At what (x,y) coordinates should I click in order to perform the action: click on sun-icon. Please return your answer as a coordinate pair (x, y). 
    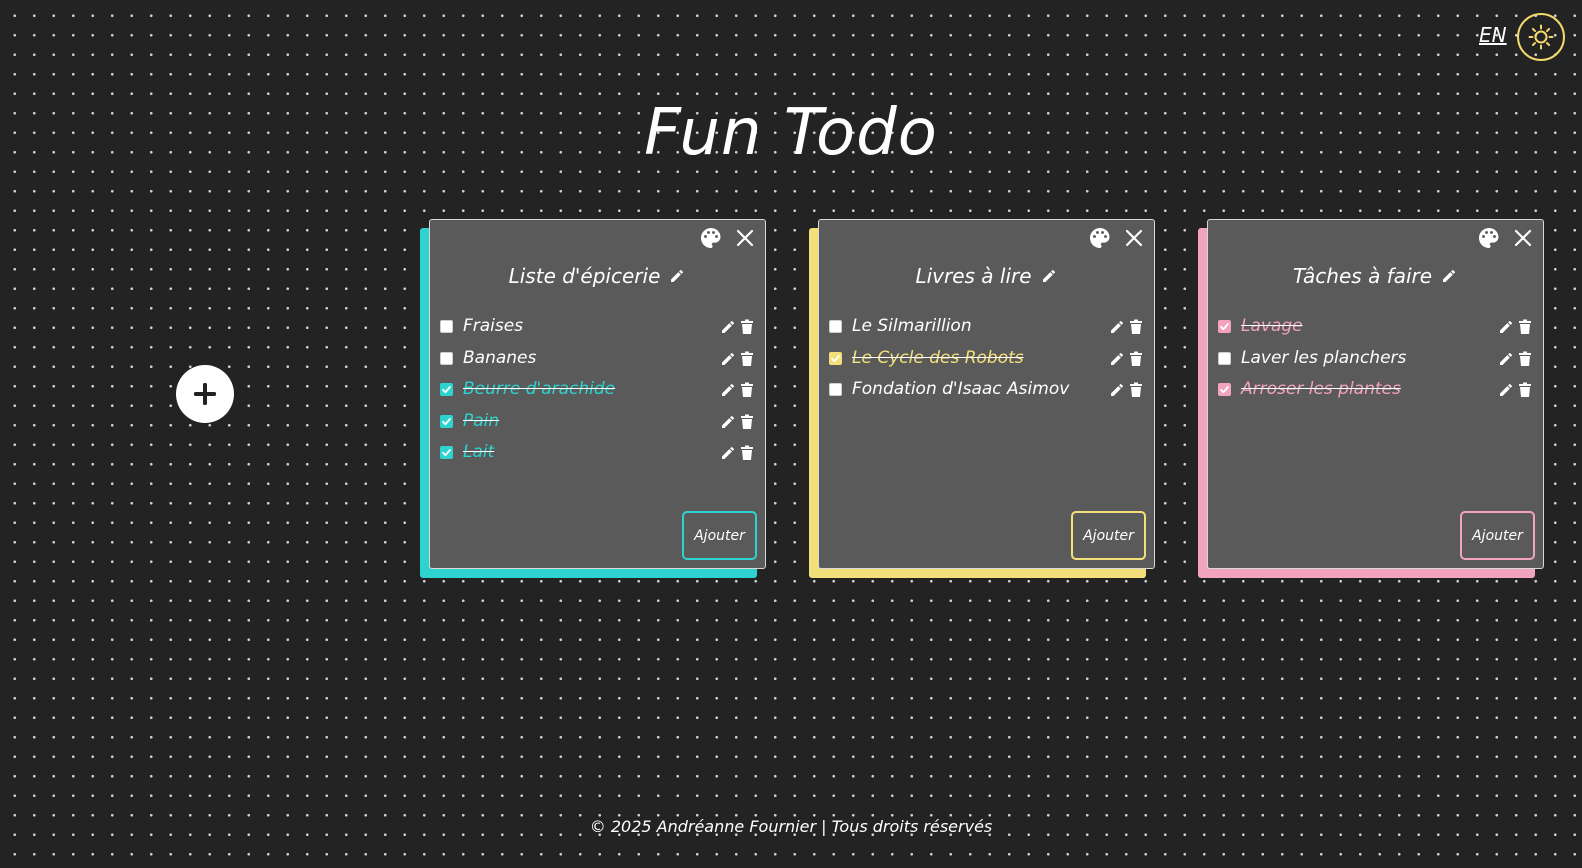
    Looking at the image, I should click on (1541, 37).